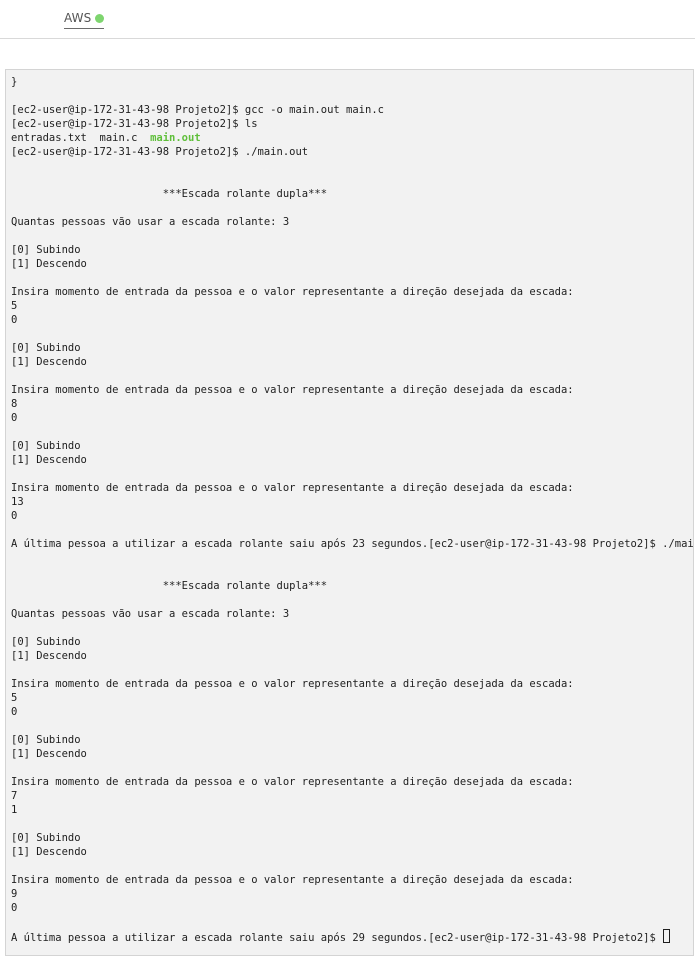 The width and height of the screenshot is (695, 962). What do you see at coordinates (352, 894) in the screenshot?
I see `terminal-line: 9` at bounding box center [352, 894].